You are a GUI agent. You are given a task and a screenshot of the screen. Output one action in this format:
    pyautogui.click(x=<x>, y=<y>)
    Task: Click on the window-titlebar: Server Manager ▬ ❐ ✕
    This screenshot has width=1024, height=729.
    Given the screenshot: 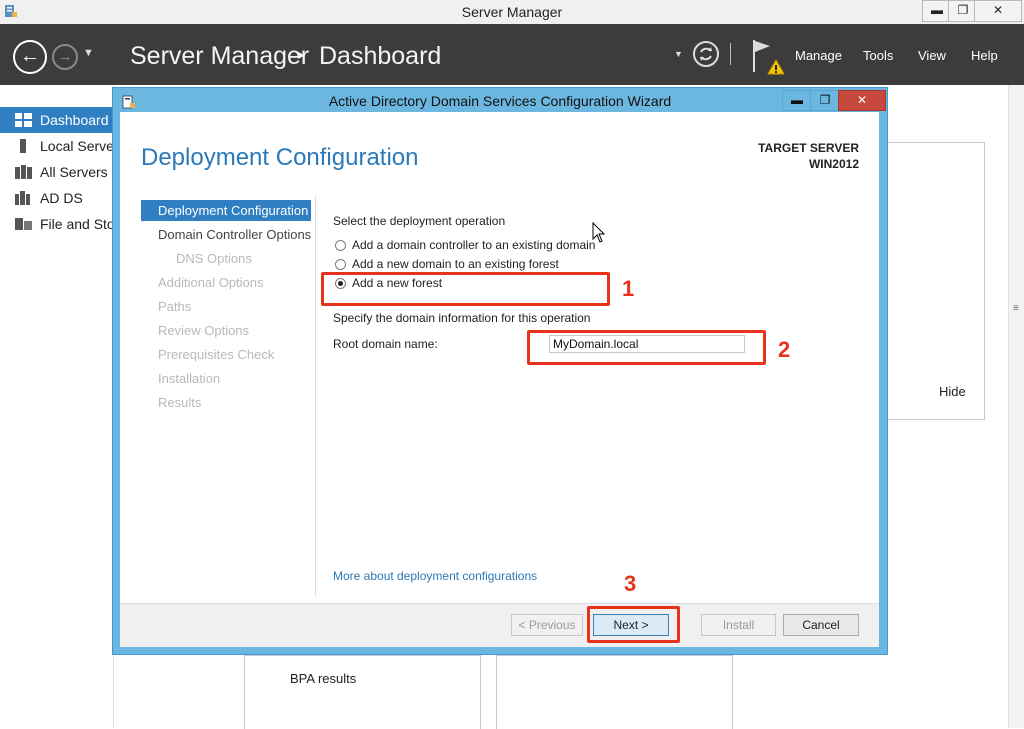 What is the action you would take?
    pyautogui.click(x=512, y=12)
    